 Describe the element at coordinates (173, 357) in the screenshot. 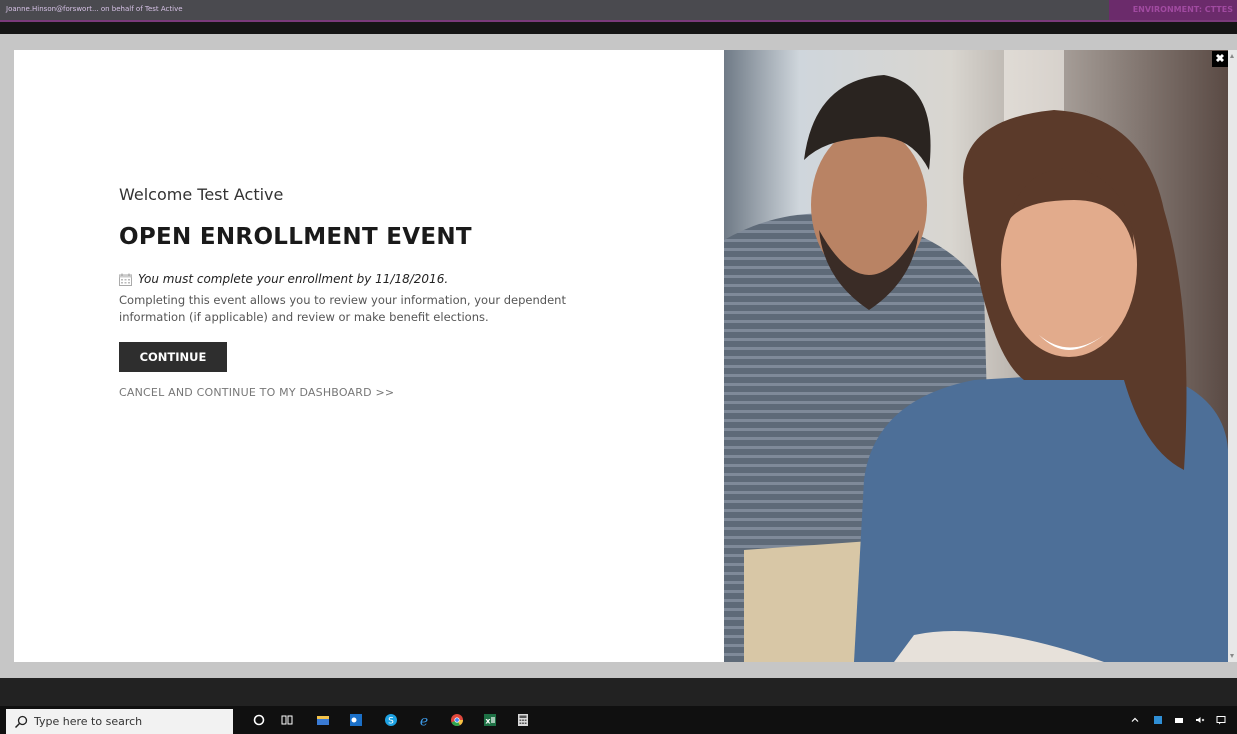

I see `continue-button: CONTINUE` at that location.